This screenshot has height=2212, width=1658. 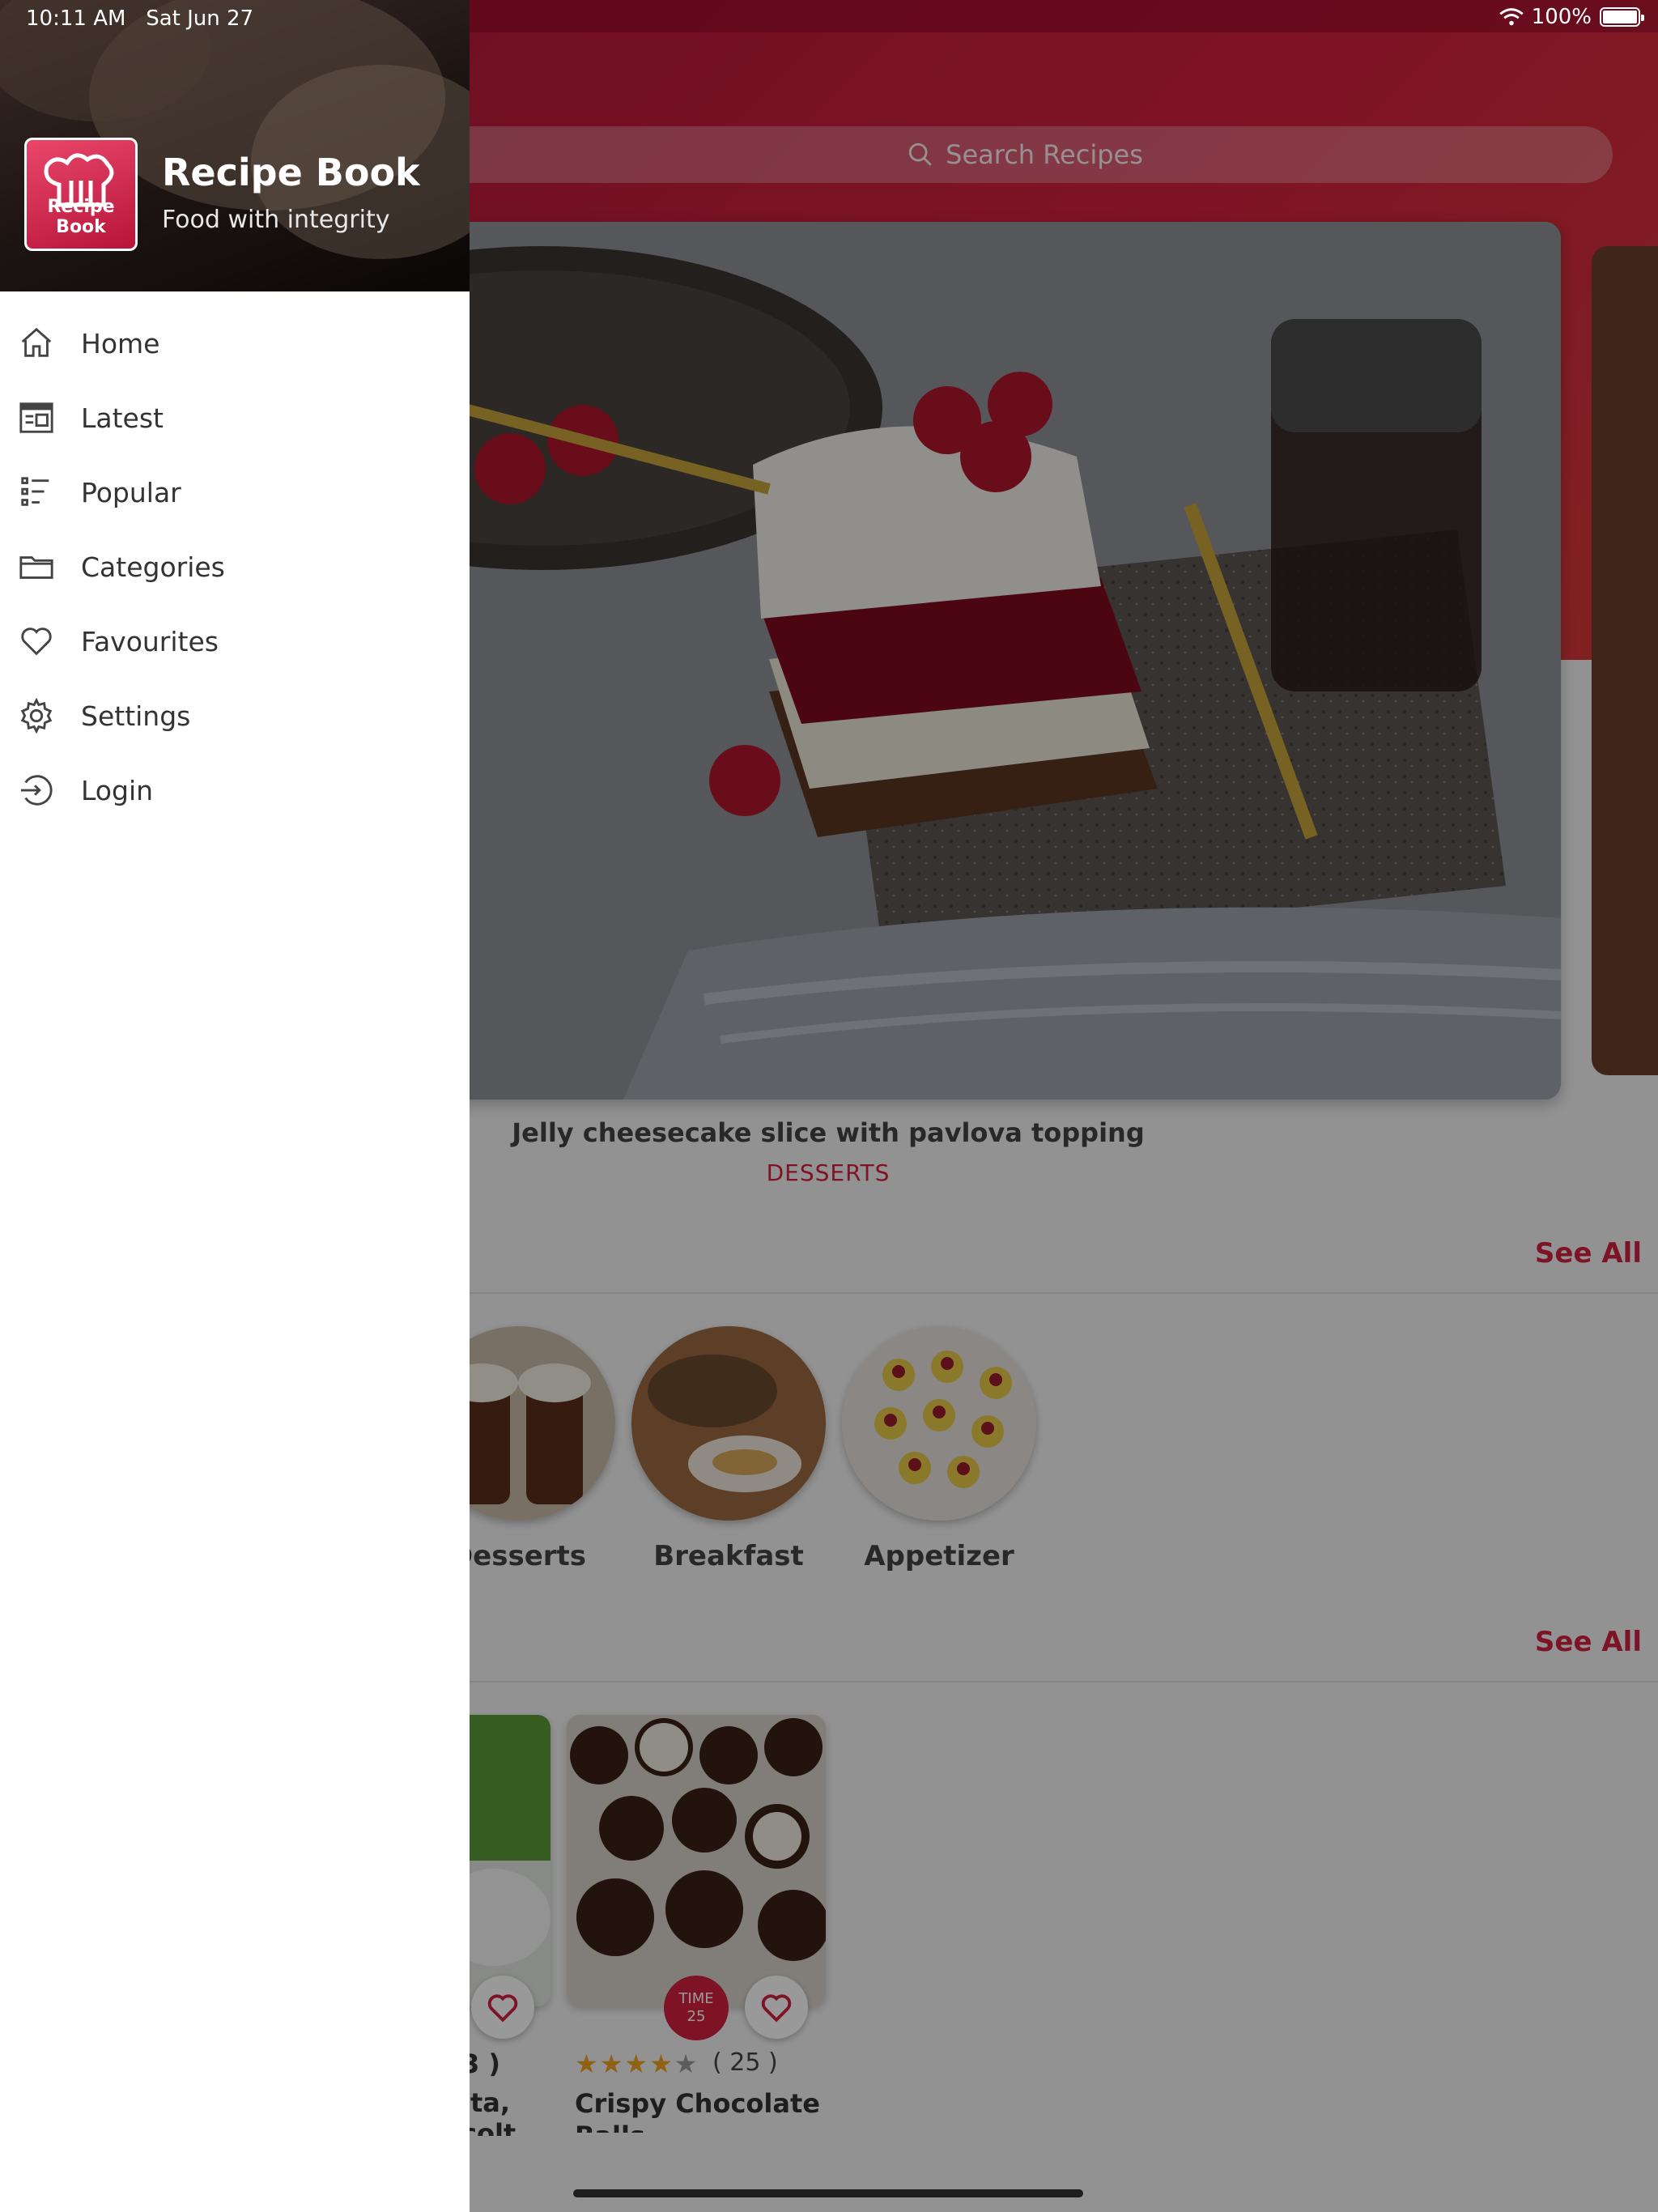 What do you see at coordinates (122, 418) in the screenshot?
I see `menu-item-label: Latest` at bounding box center [122, 418].